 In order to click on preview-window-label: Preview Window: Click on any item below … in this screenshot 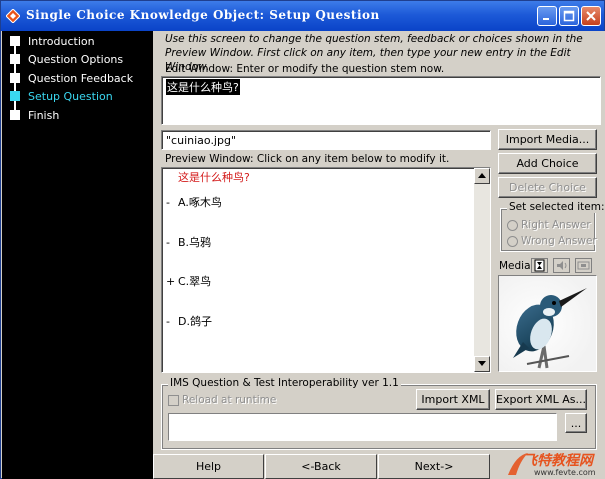, I will do `click(307, 159)`.